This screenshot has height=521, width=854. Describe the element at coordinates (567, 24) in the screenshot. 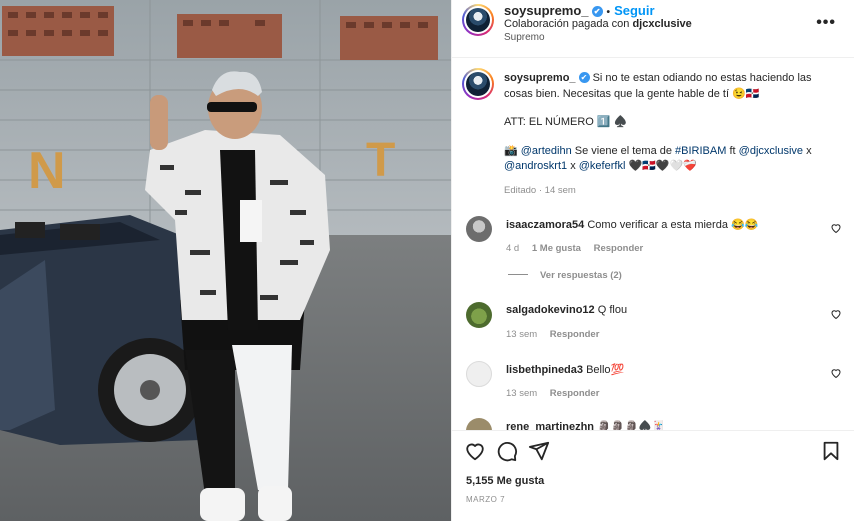

I see `paid-collab-prefix: Colaboración pagada con` at that location.